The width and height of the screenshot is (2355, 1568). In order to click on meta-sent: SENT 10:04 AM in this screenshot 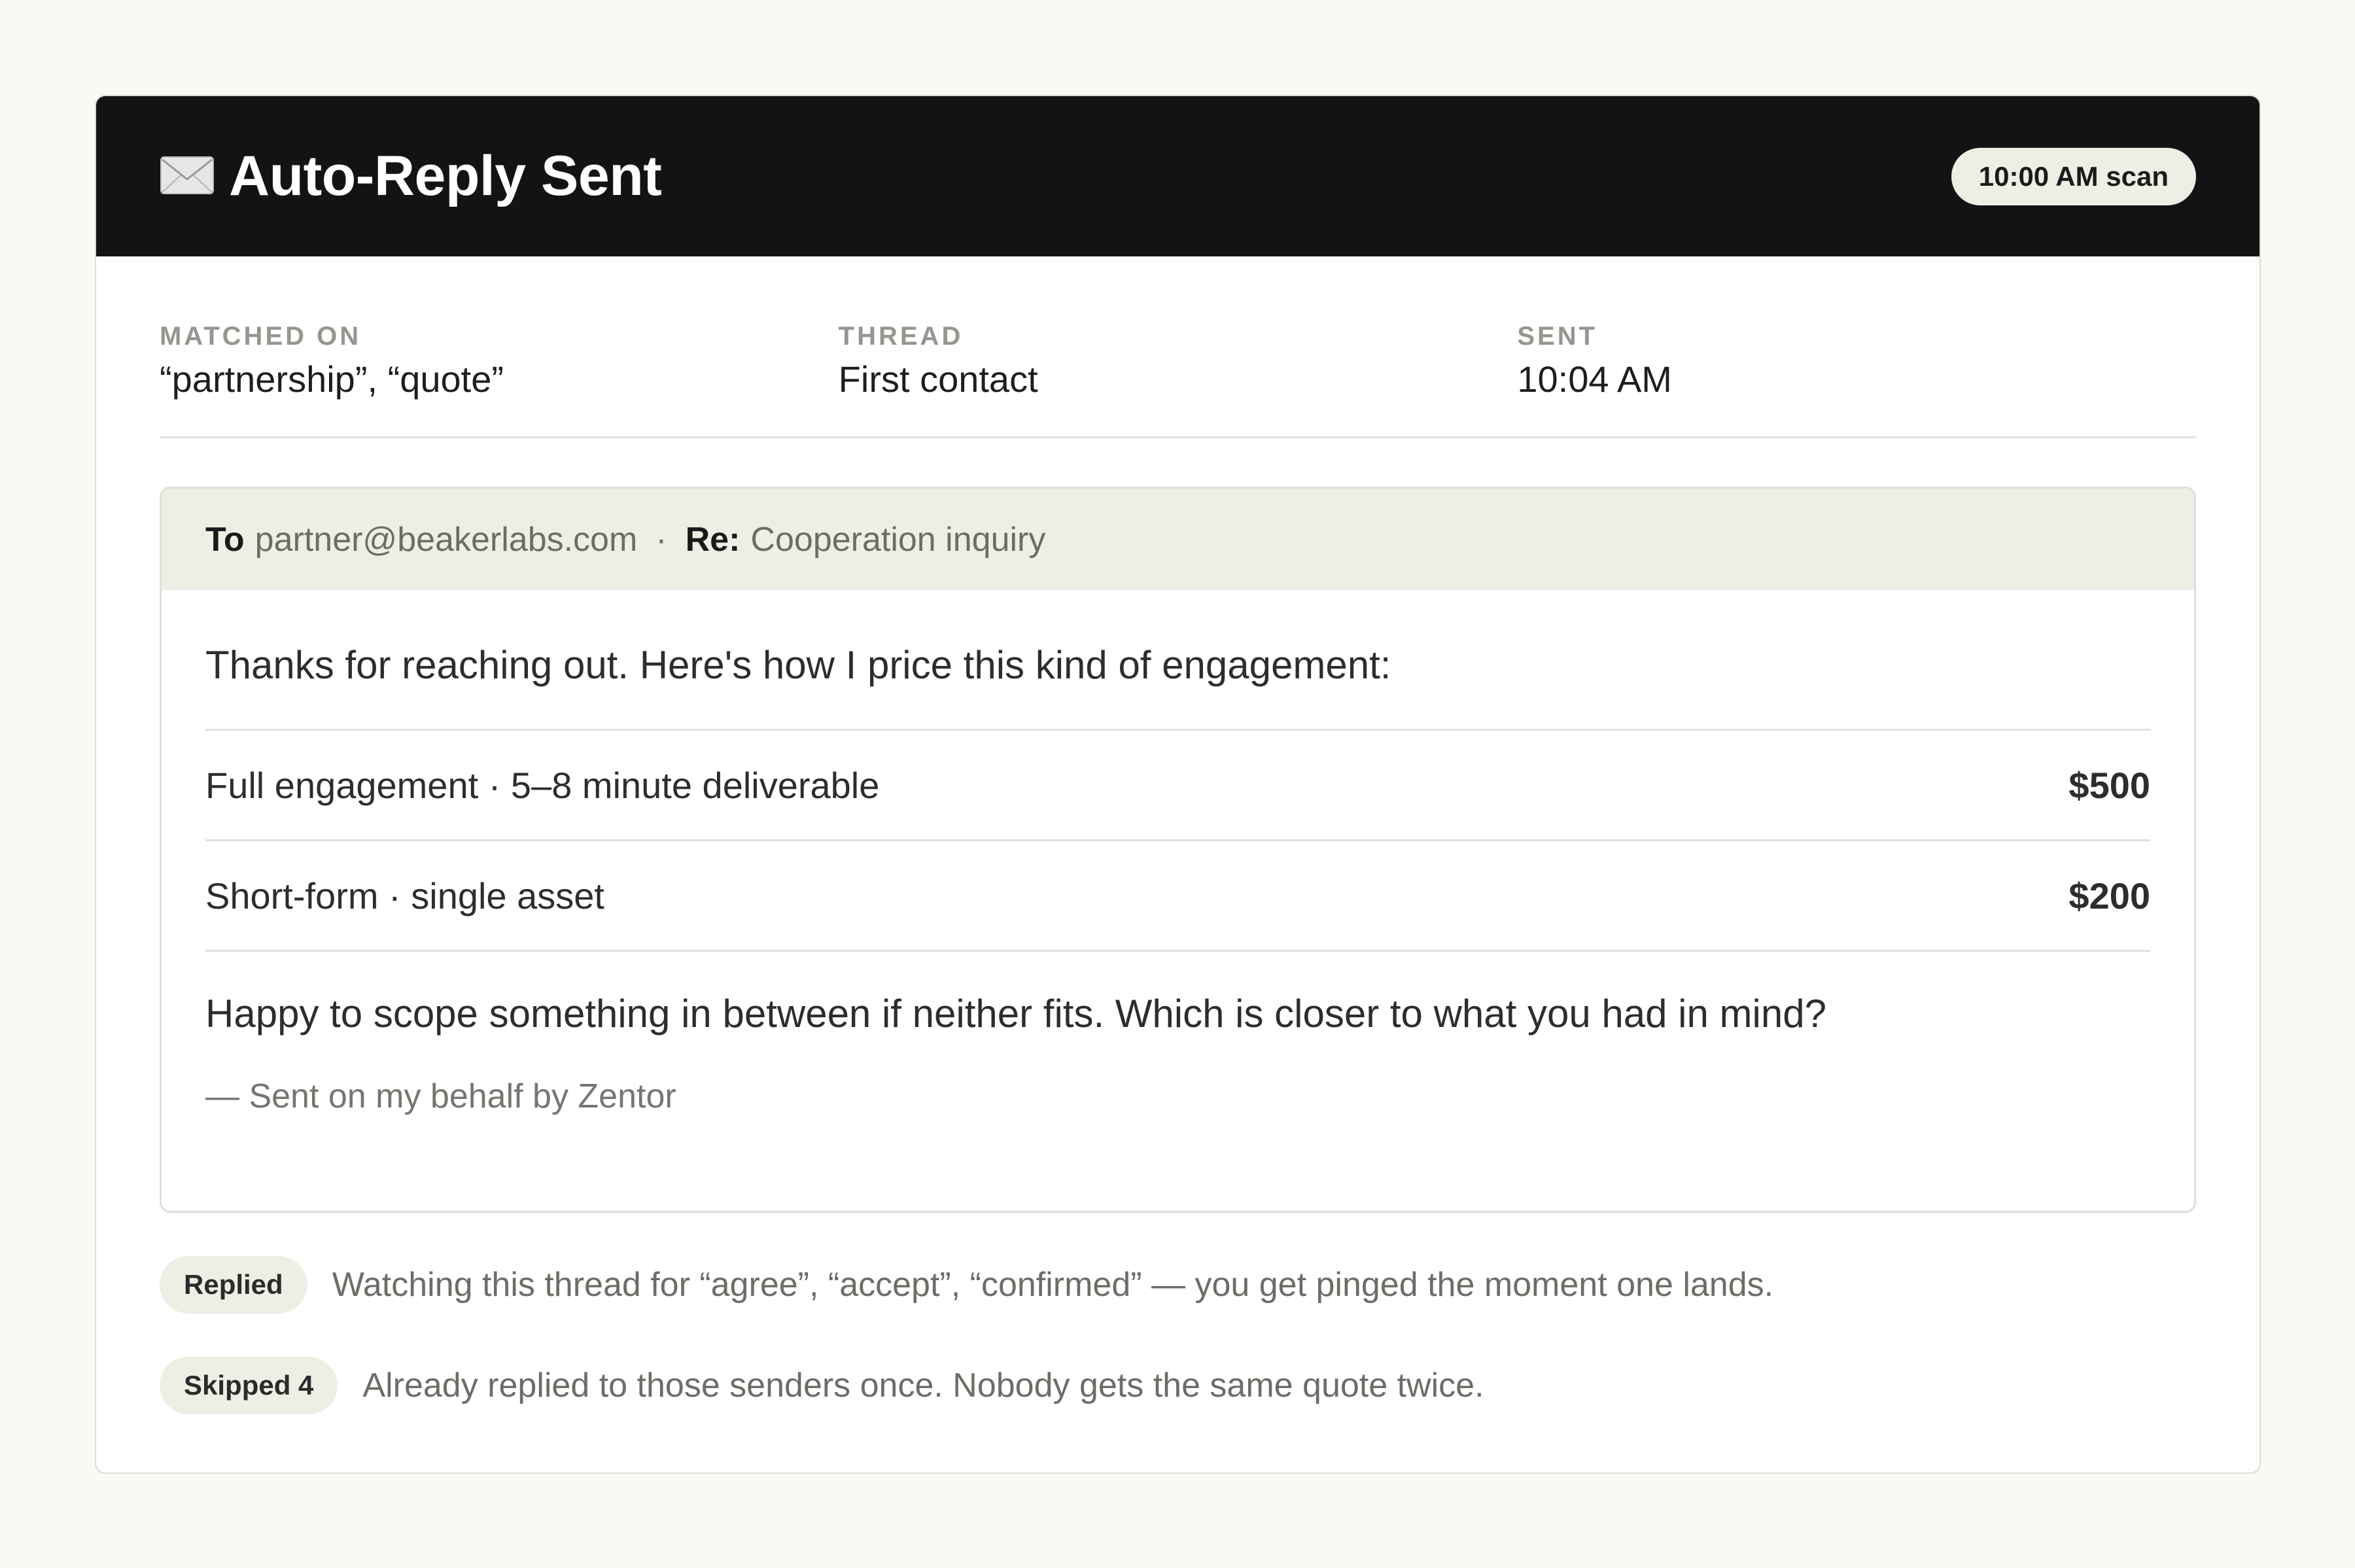, I will do `click(1857, 379)`.